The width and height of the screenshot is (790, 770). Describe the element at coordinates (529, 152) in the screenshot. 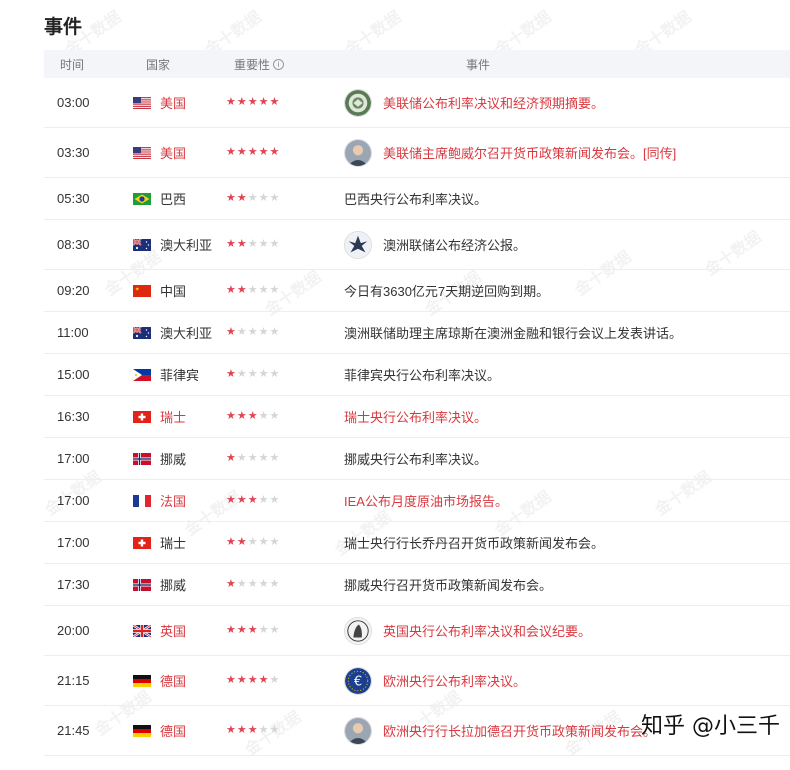

I see `event-text: 美联储主席鲍威尔召开货币政策新闻发布会。[同传]` at that location.